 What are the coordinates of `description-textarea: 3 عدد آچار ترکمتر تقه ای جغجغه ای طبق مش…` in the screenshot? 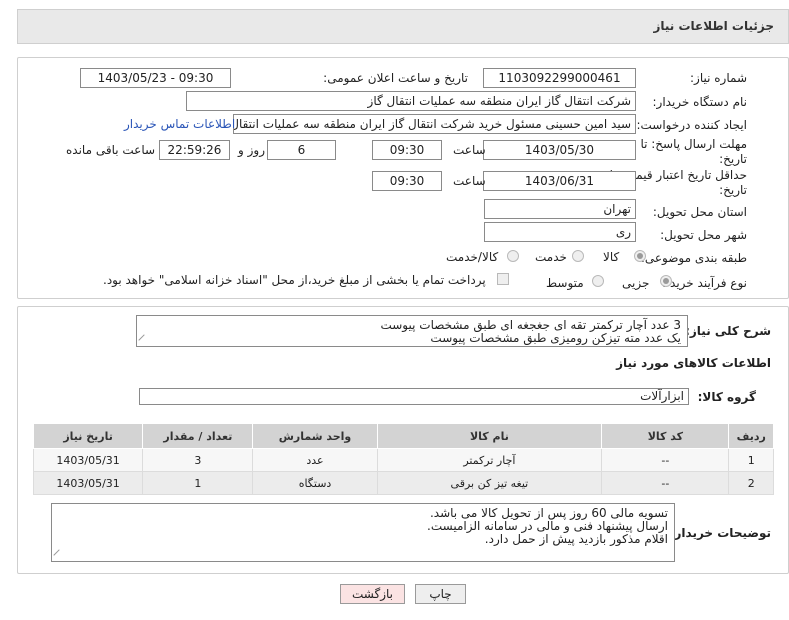 It's located at (412, 331).